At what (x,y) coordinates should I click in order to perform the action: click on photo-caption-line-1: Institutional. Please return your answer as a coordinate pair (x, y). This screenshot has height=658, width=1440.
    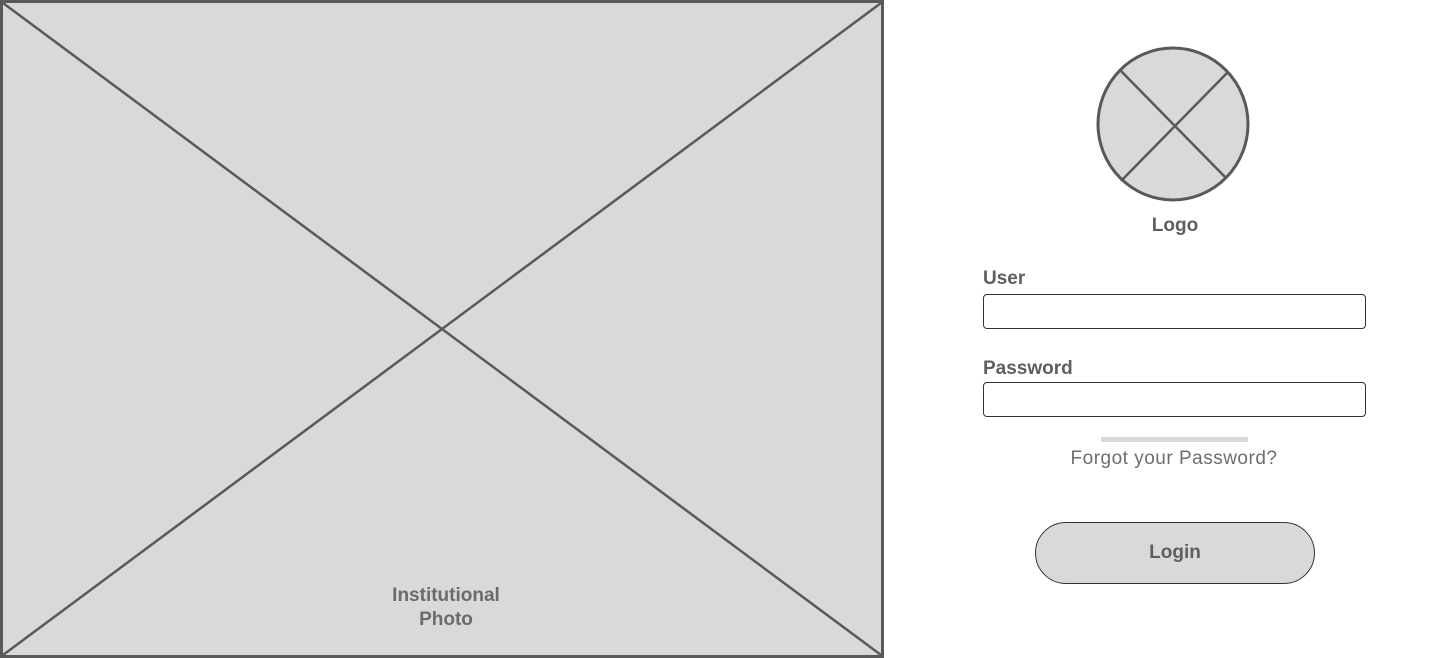
    Looking at the image, I should click on (446, 595).